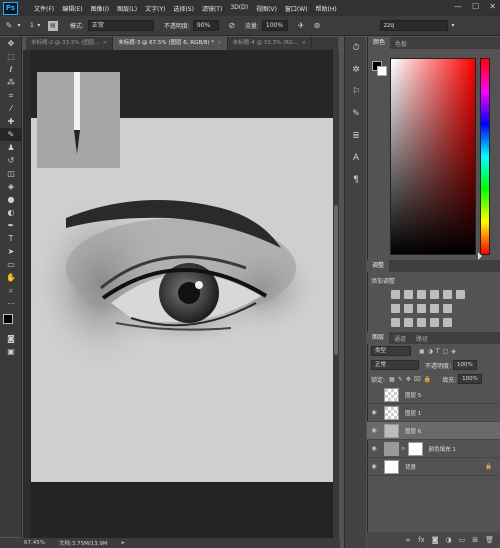 The image size is (500, 548). I want to click on opacity-input: 90%, so click(205, 25).